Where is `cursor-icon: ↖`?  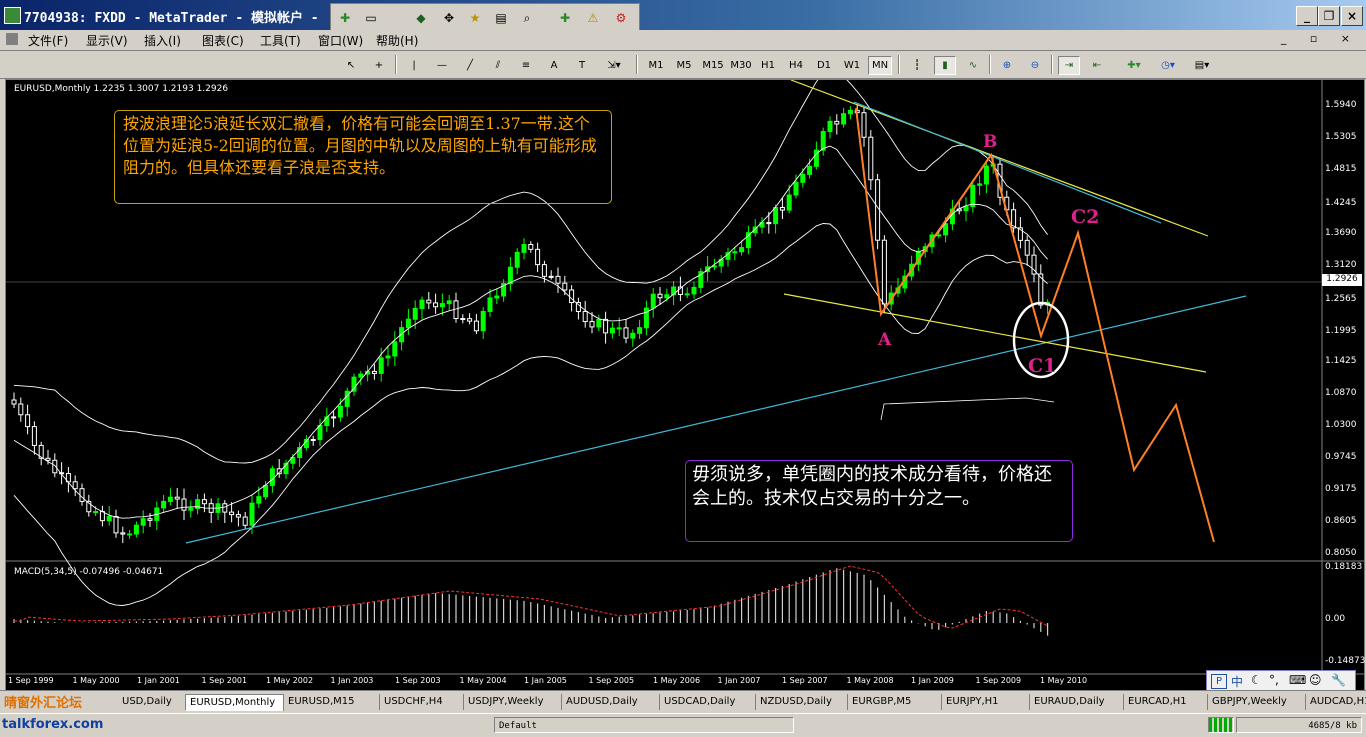 cursor-icon: ↖ is located at coordinates (351, 65).